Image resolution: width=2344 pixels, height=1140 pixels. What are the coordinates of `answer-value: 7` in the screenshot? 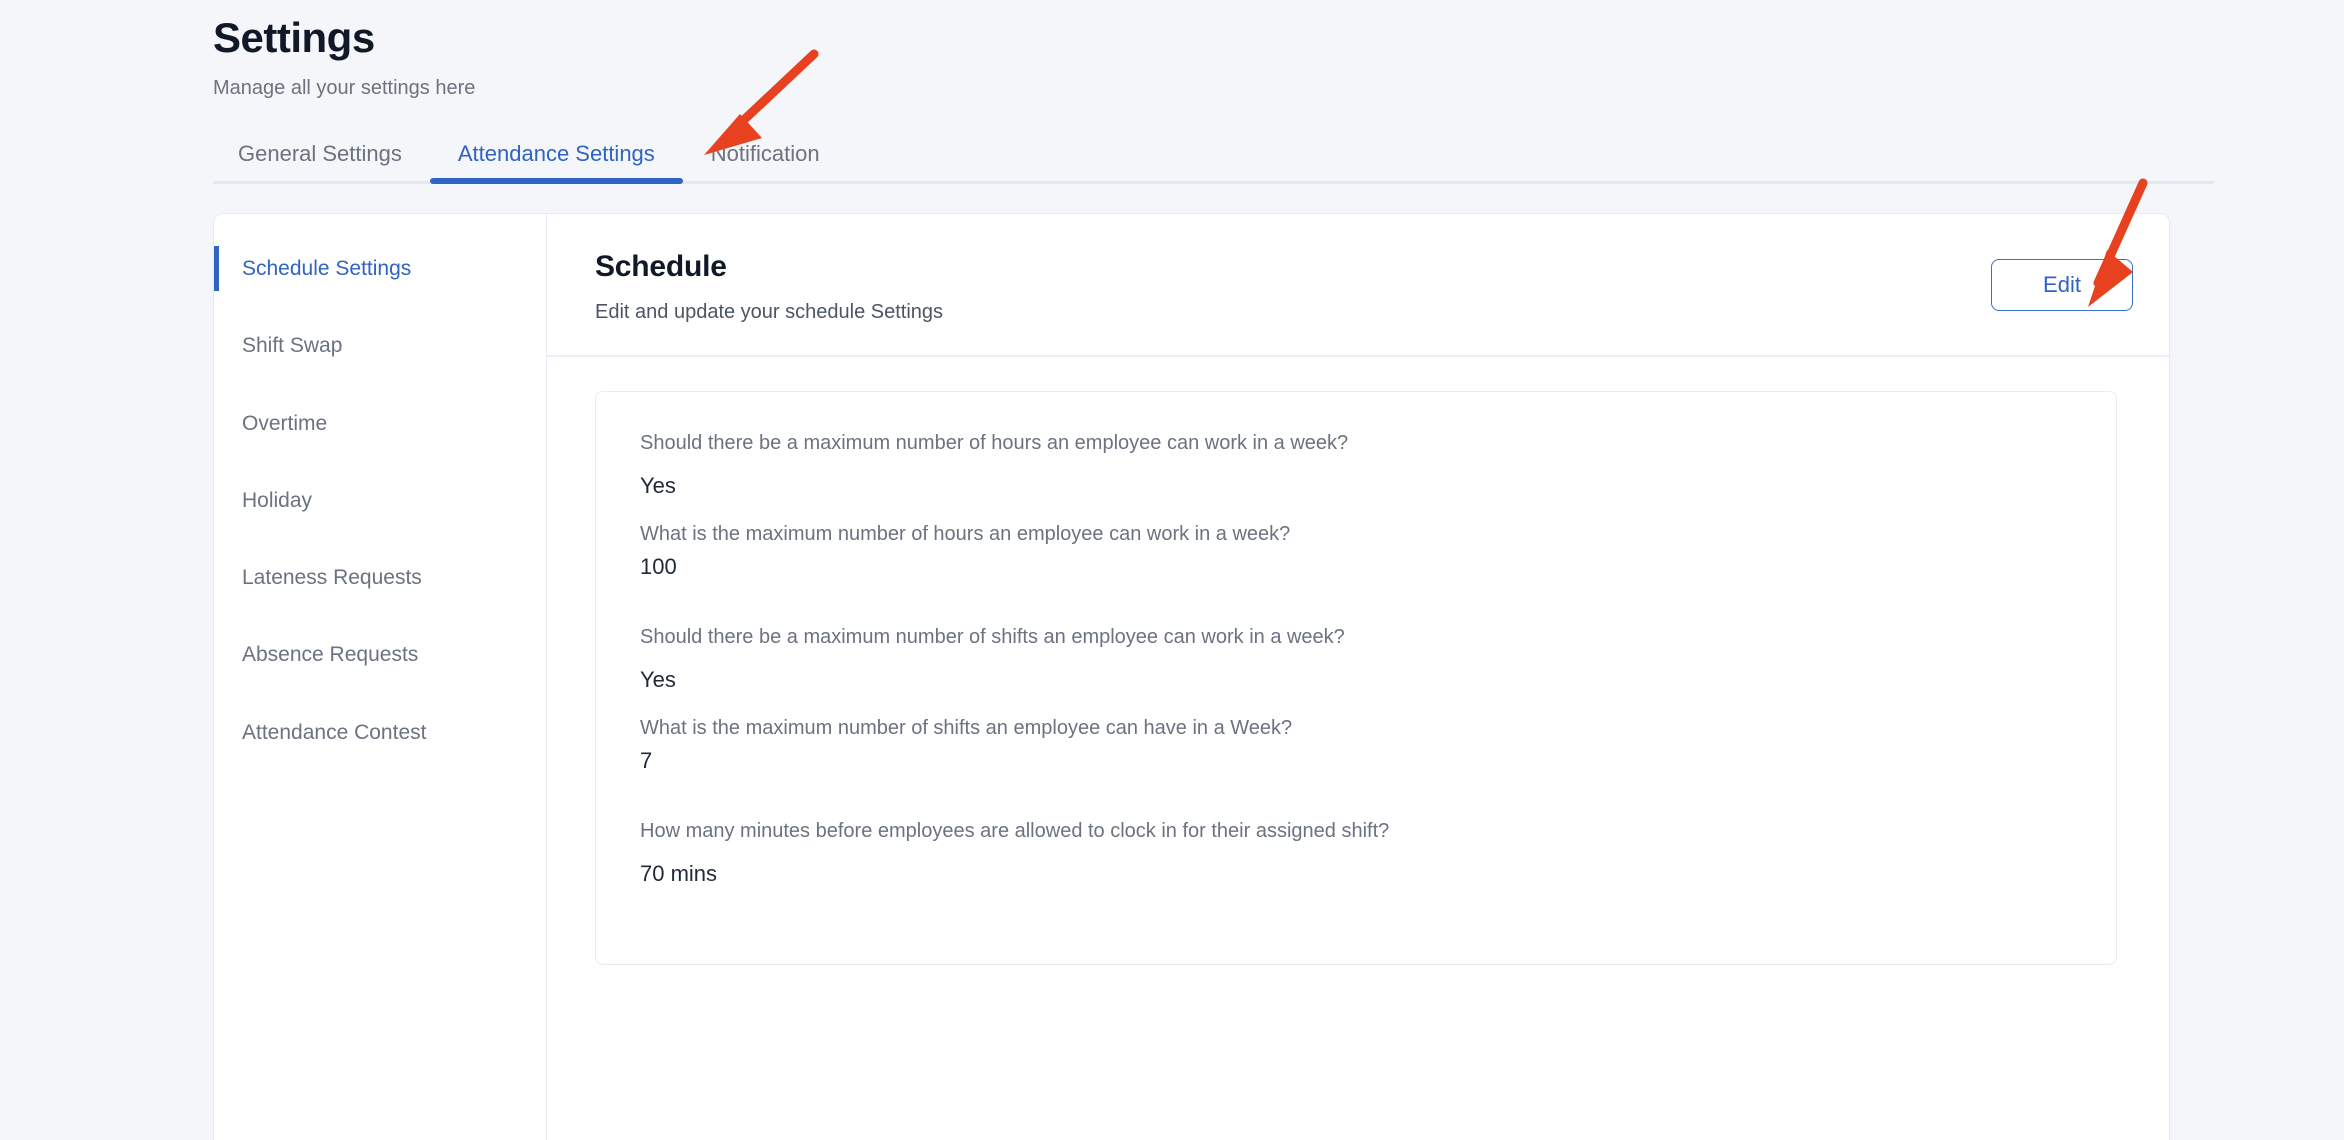 It's located at (646, 760).